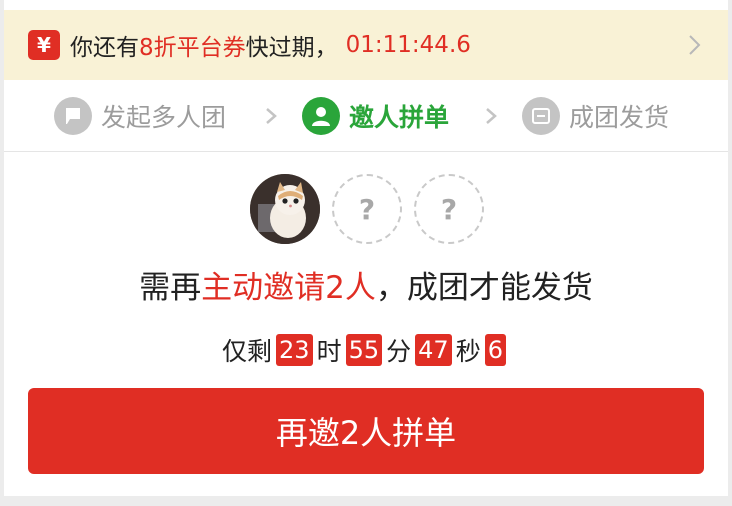 The width and height of the screenshot is (732, 506). What do you see at coordinates (192, 48) in the screenshot?
I see `coupon-name: 8折平台券` at bounding box center [192, 48].